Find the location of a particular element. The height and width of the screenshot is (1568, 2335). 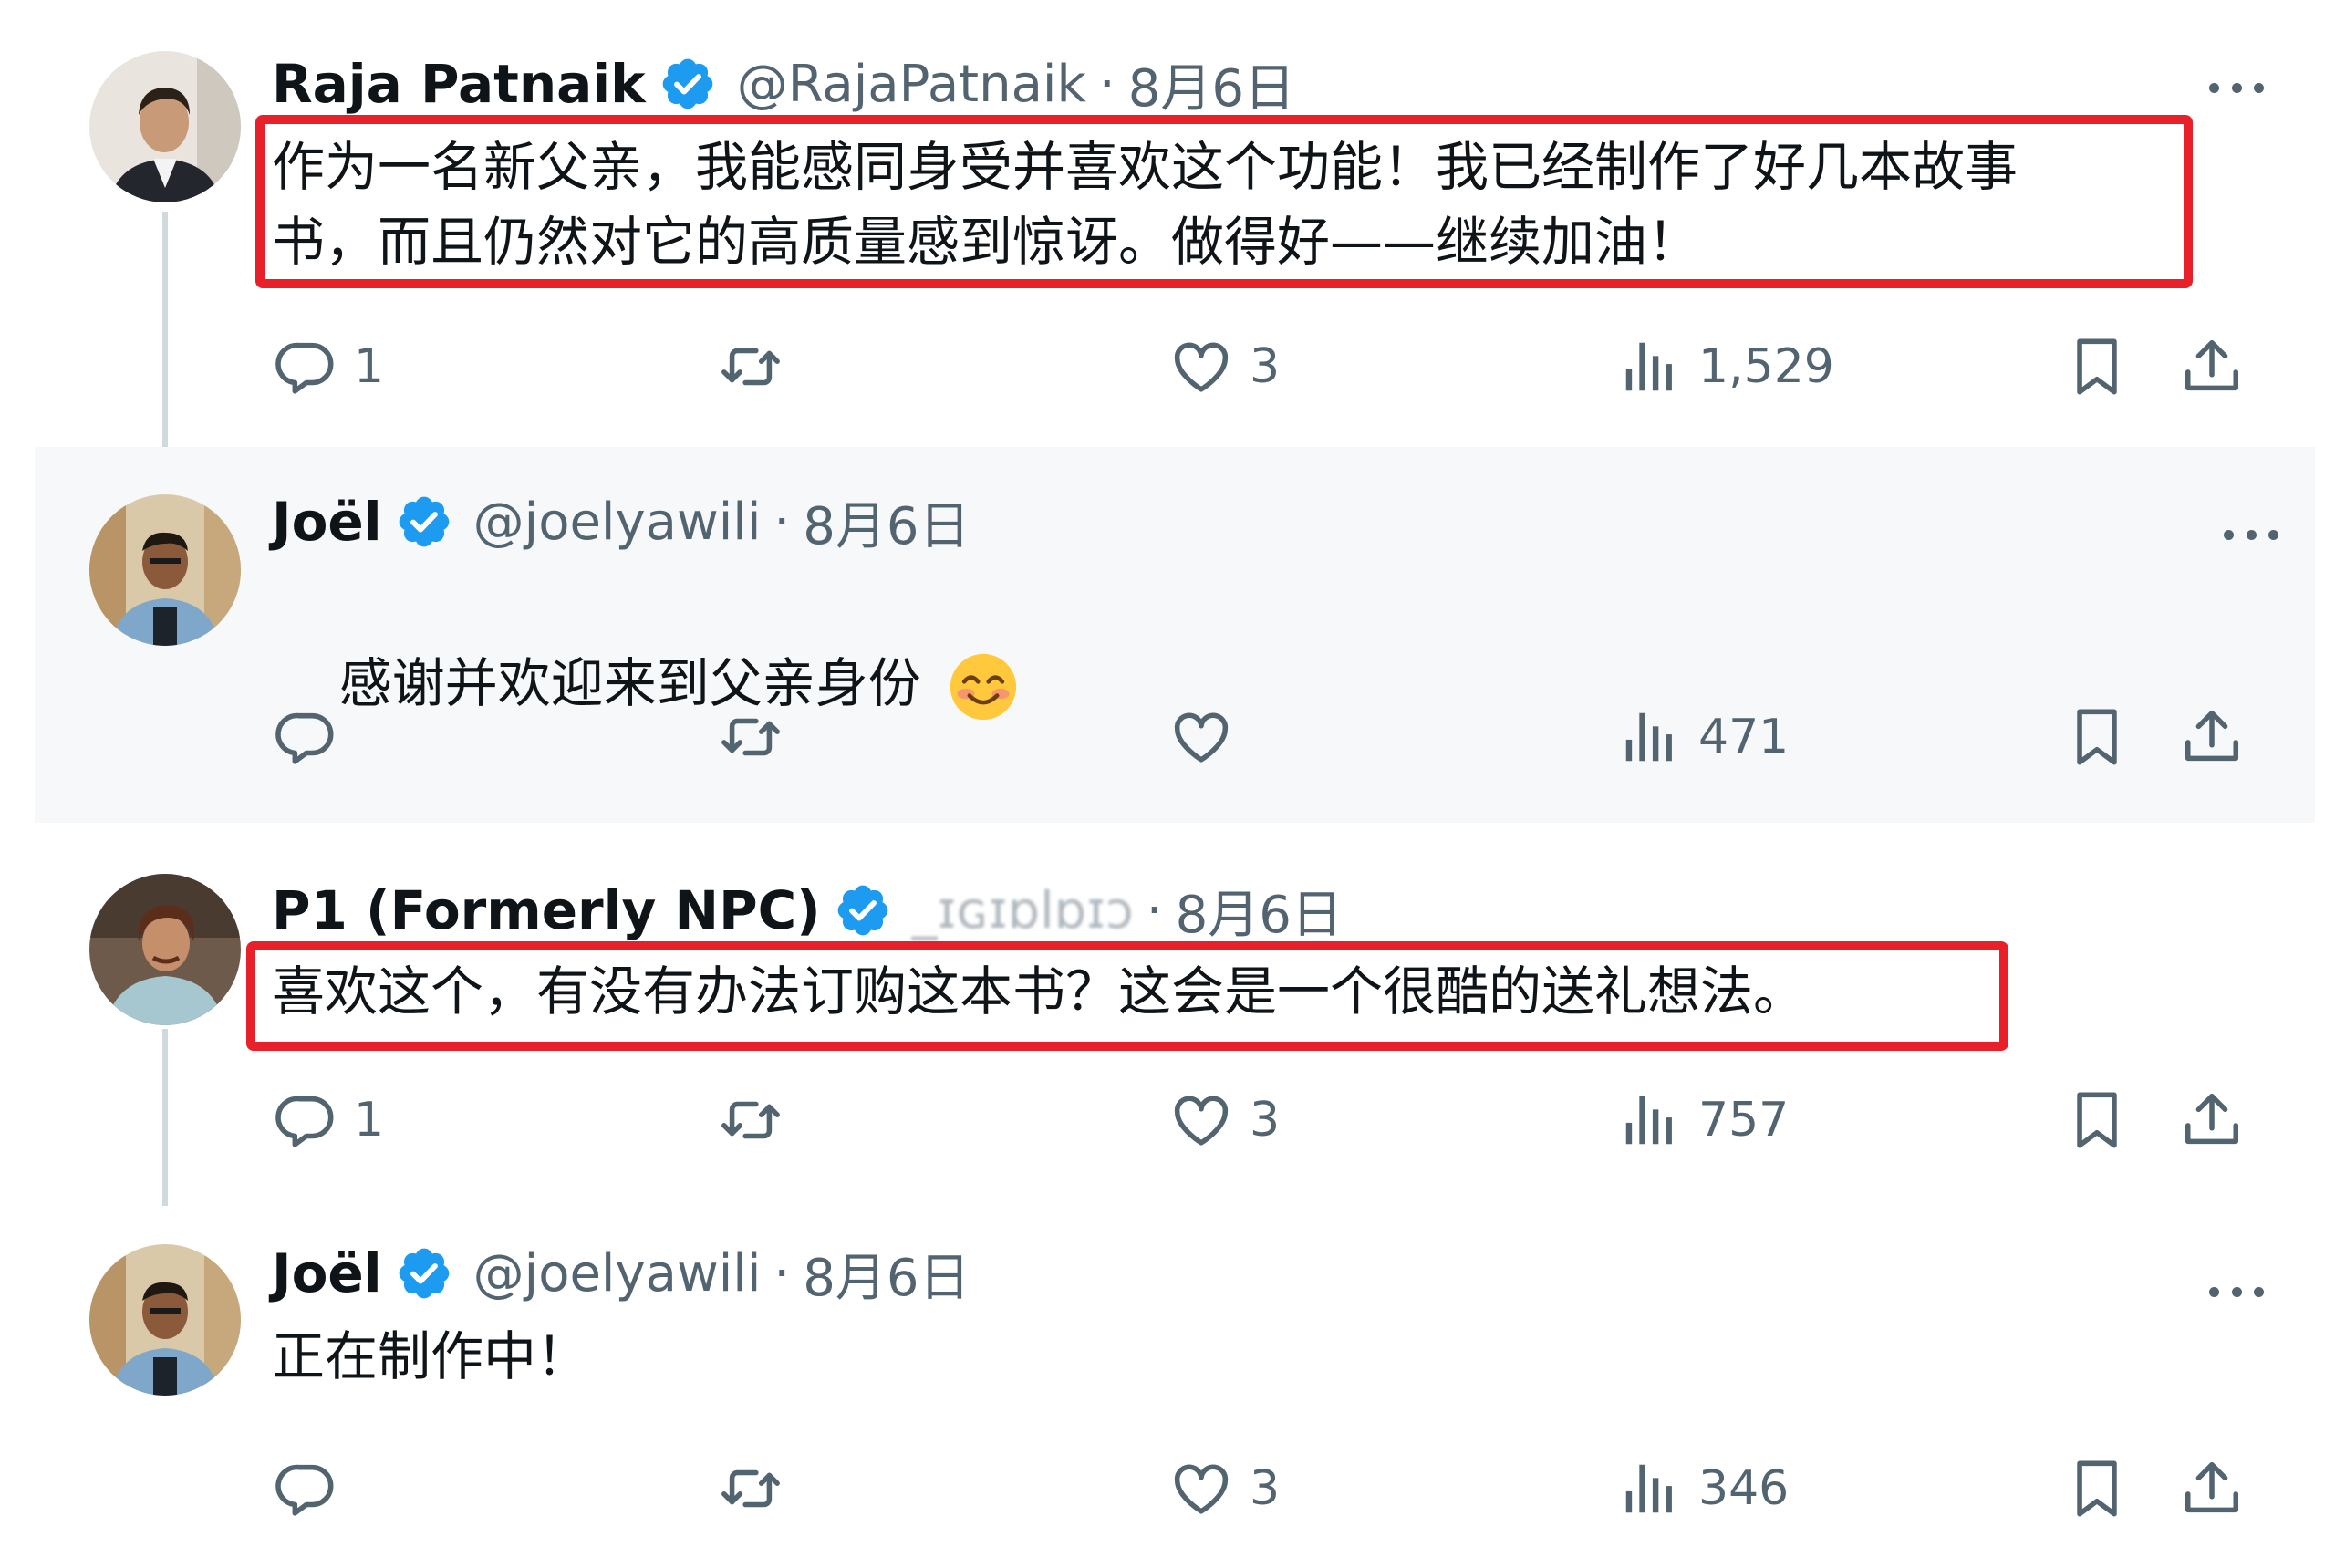

view-count: 471 is located at coordinates (1744, 737).